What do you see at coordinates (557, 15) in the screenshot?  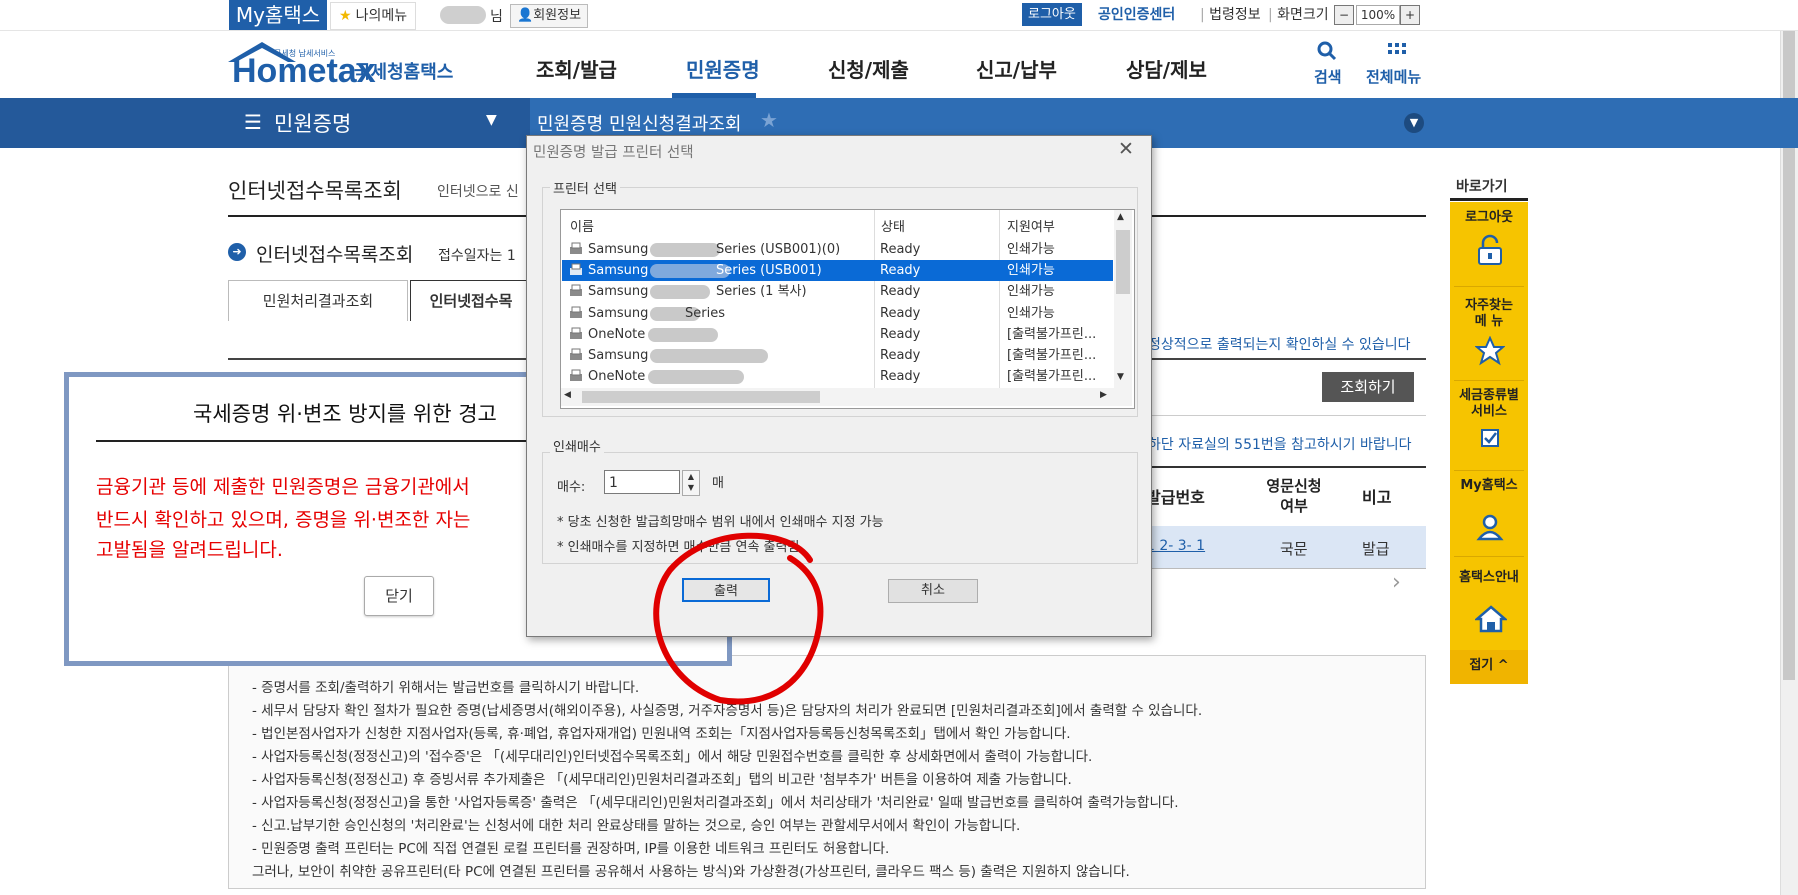 I see `member-info-label: 회원정보` at bounding box center [557, 15].